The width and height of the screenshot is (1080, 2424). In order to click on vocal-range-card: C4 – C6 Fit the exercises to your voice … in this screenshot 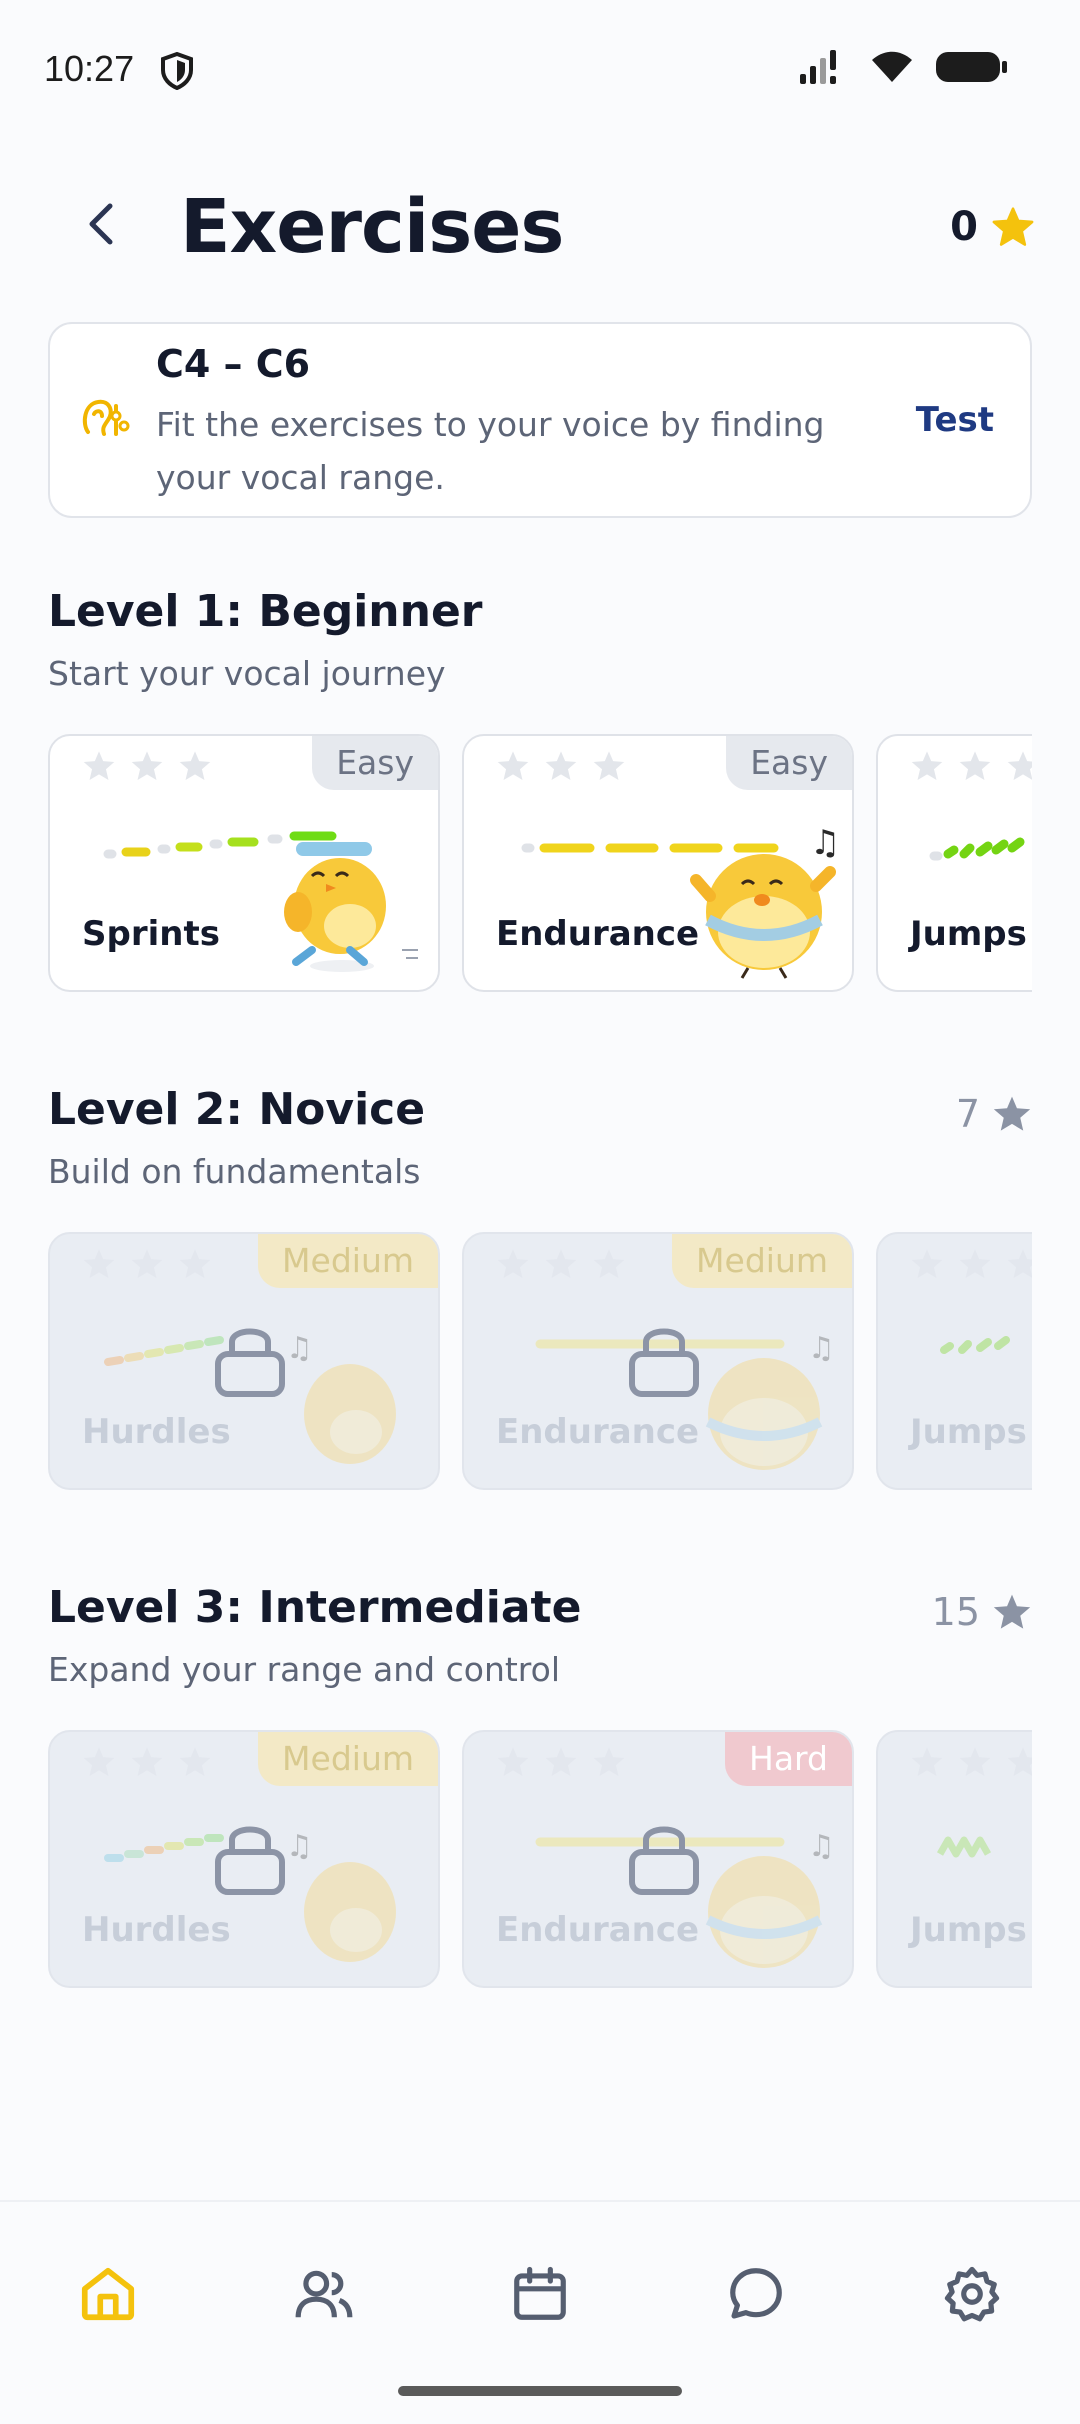, I will do `click(540, 420)`.